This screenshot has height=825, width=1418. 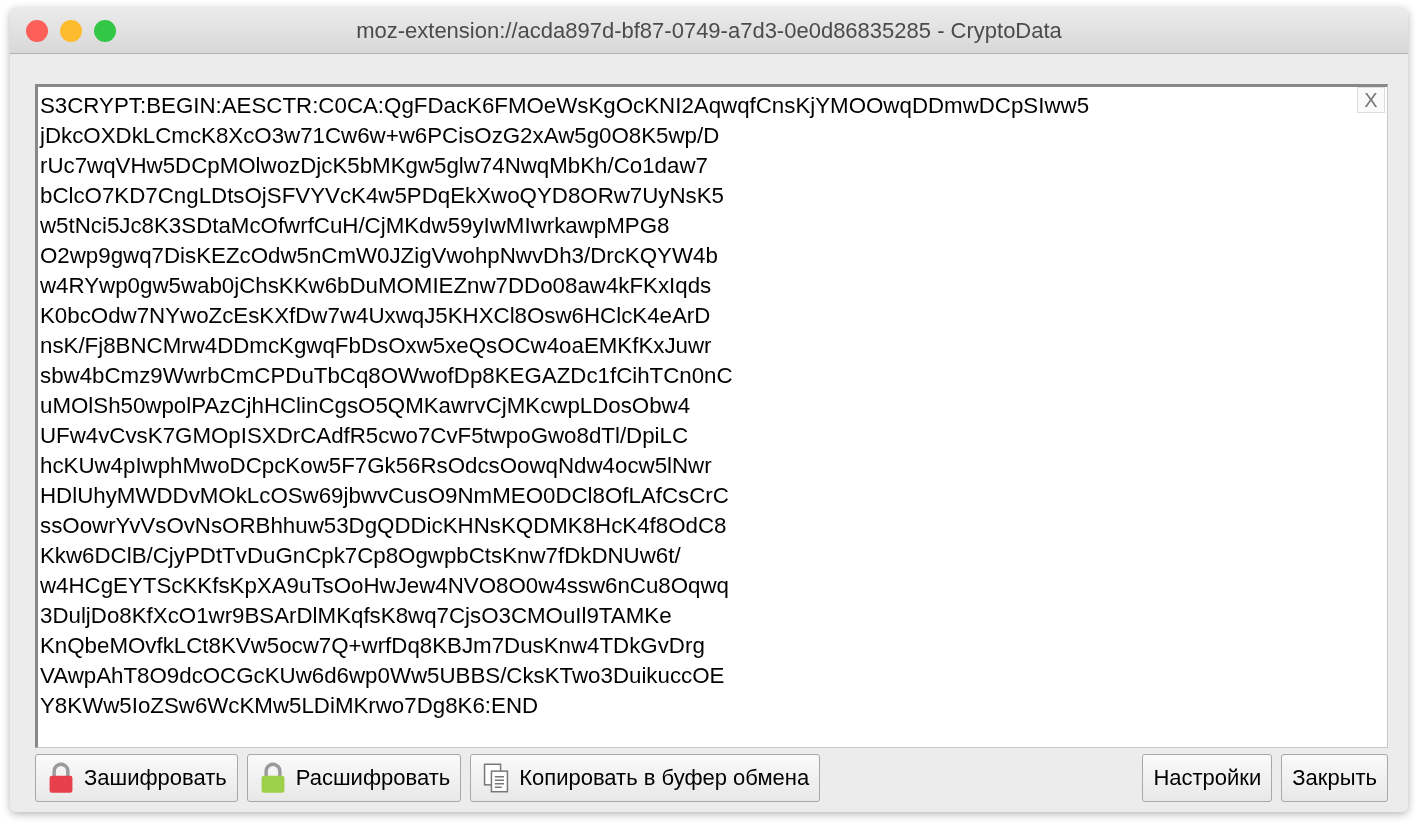 What do you see at coordinates (356, 616) in the screenshot?
I see `text-line: 3DuljDo8KfXcO1wr9BSArDlMKqfsK8wq7CjsO3CMOuIl9TAMKe` at bounding box center [356, 616].